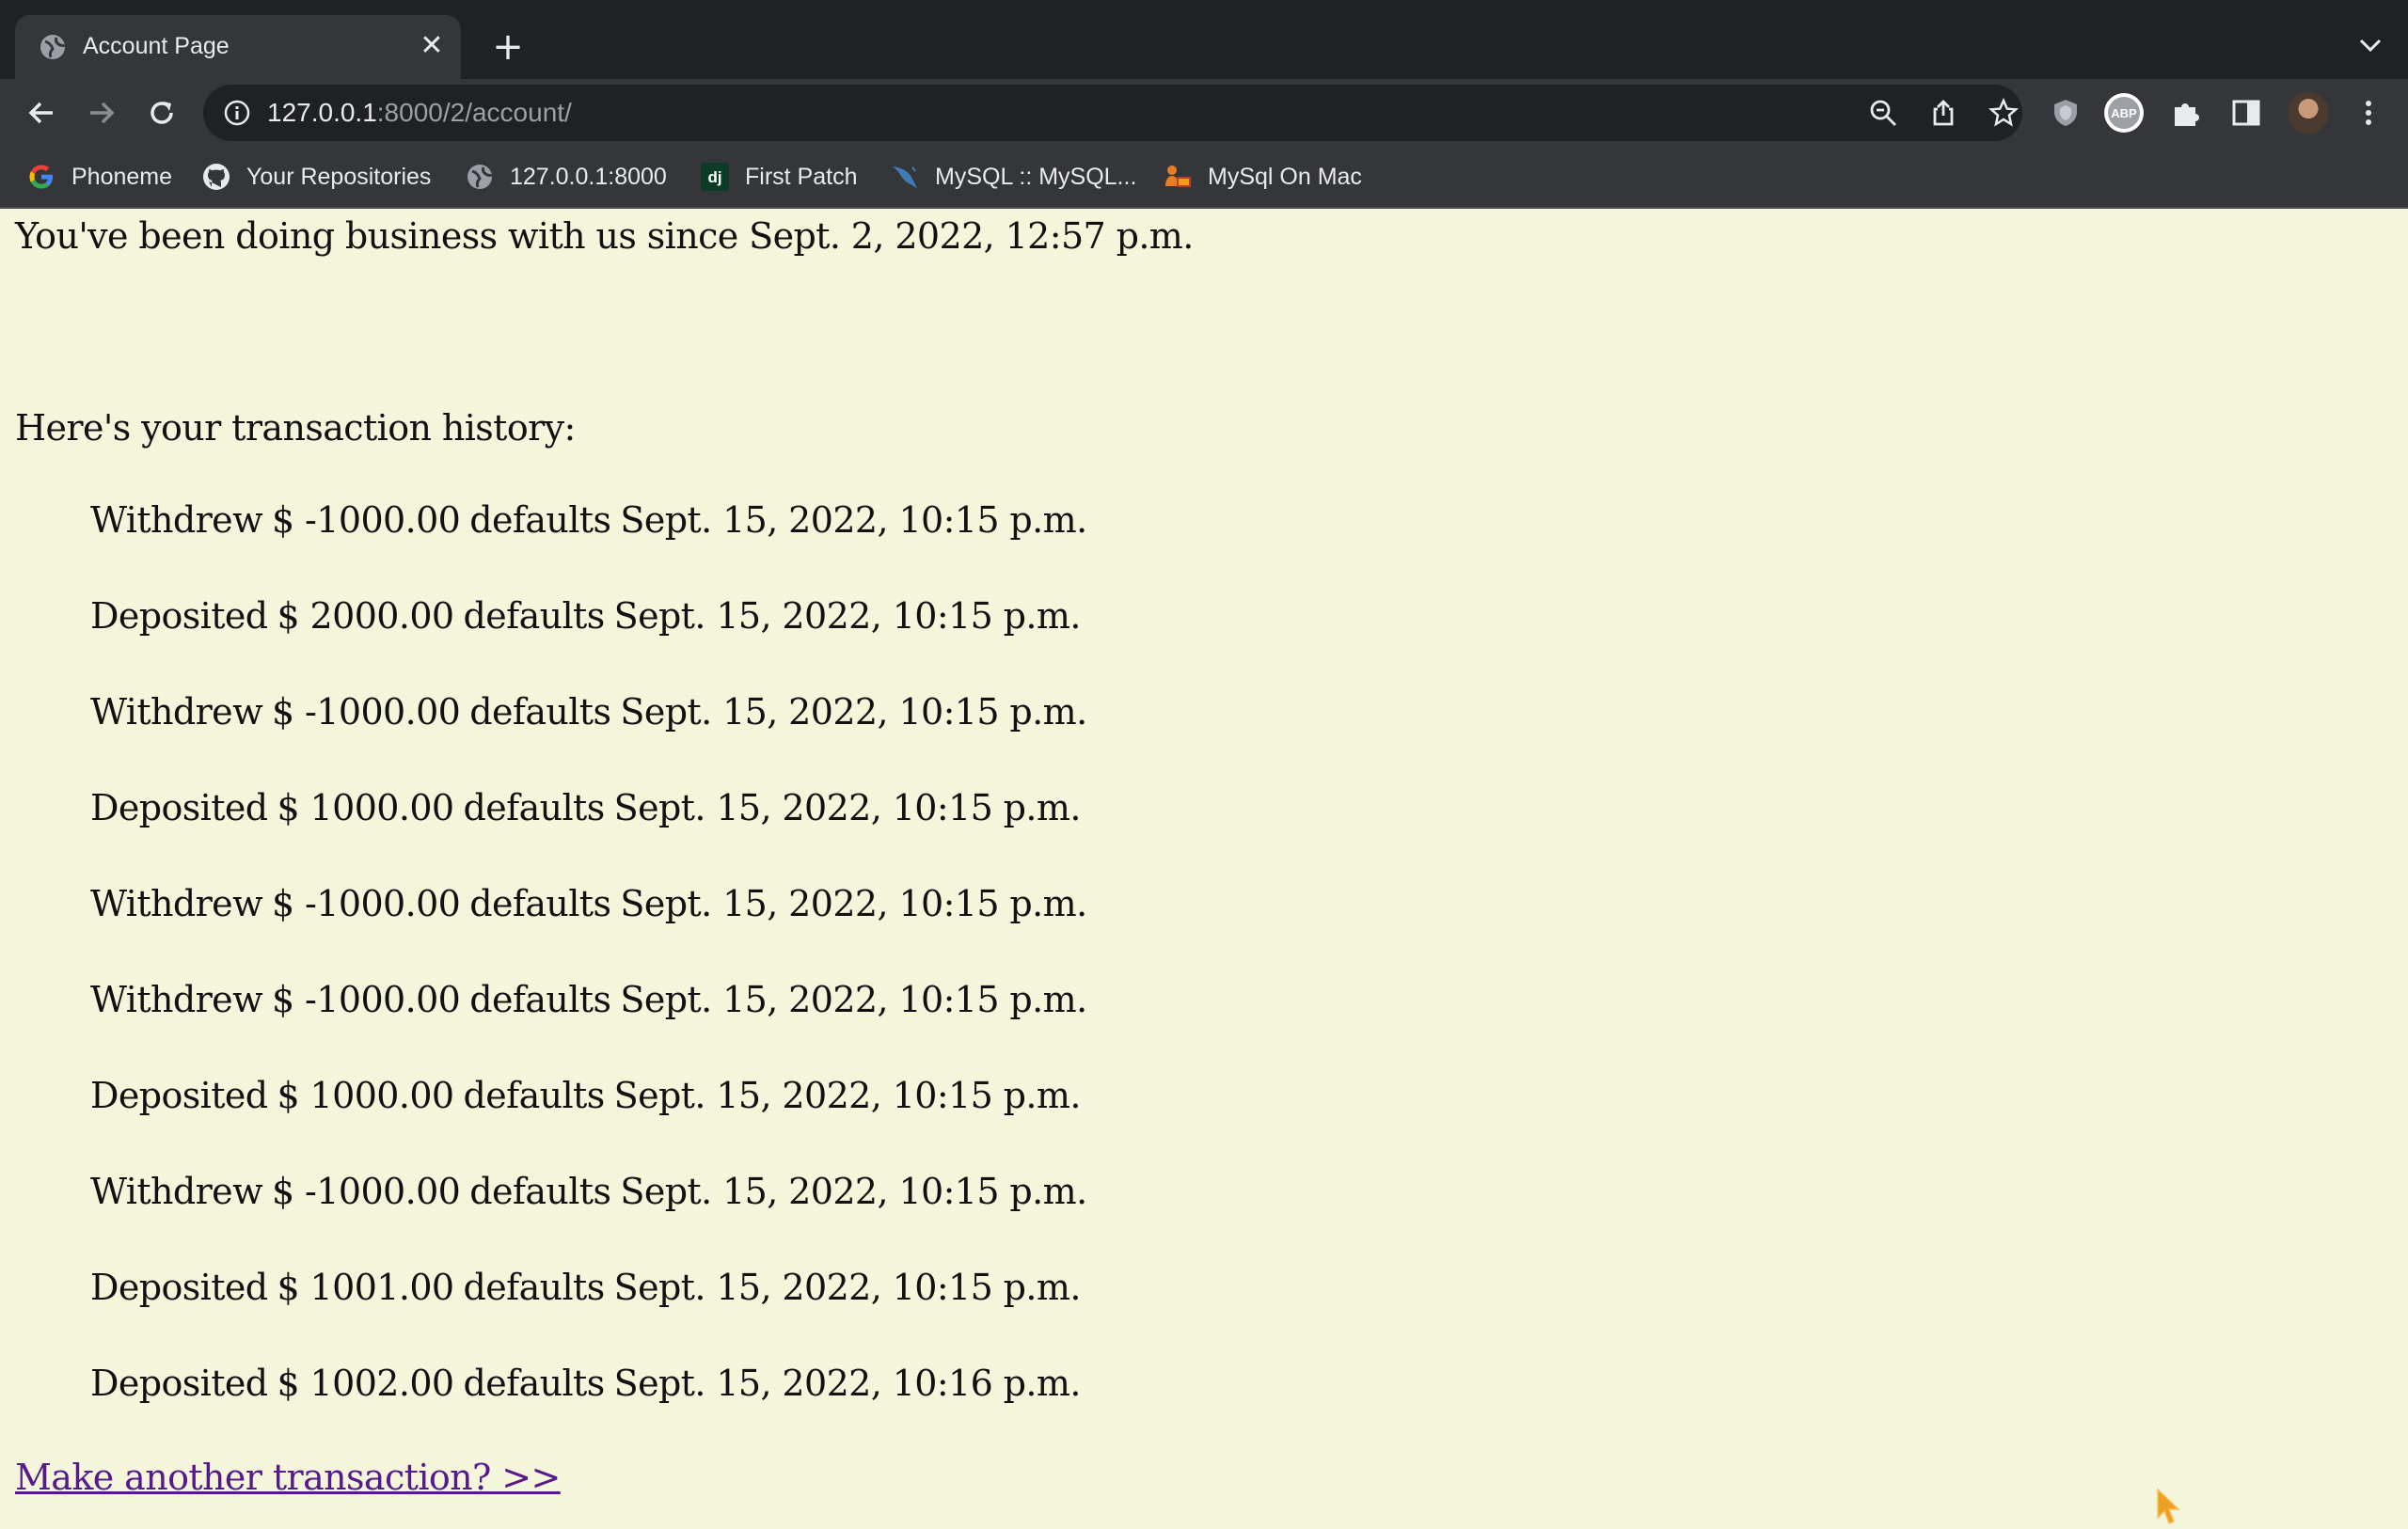 This screenshot has width=2408, height=1529. What do you see at coordinates (339, 177) in the screenshot?
I see `bookmark-label: Your Repositories` at bounding box center [339, 177].